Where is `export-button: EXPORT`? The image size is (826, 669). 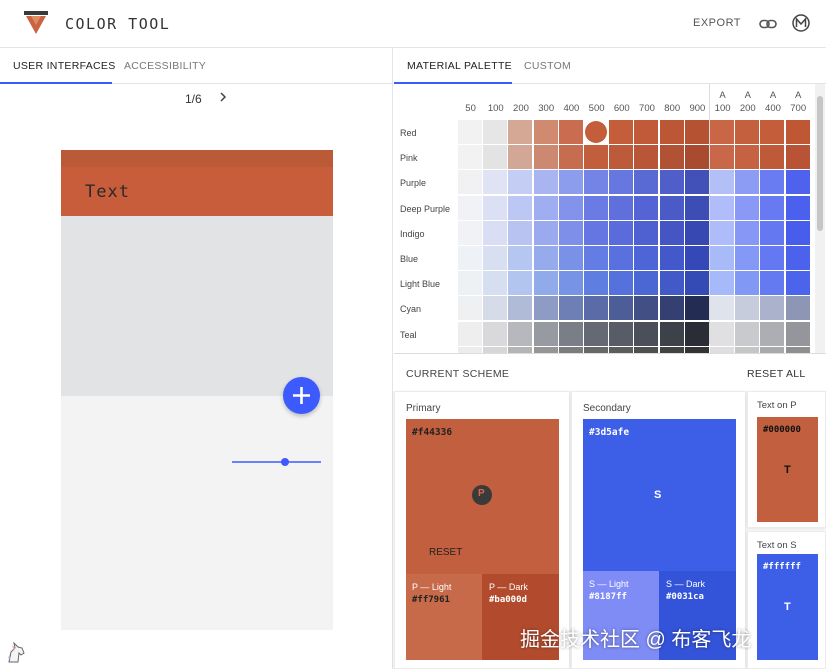 export-button: EXPORT is located at coordinates (717, 23).